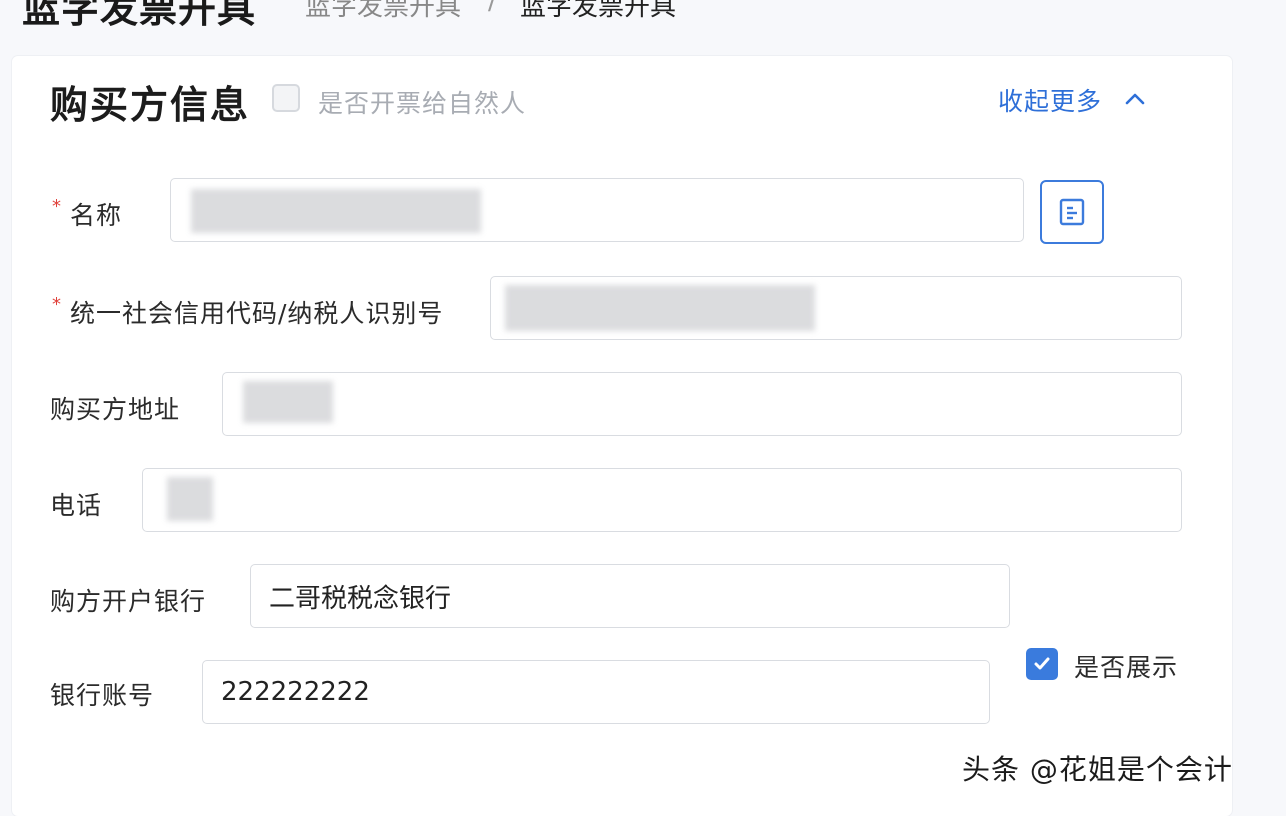 This screenshot has width=1286, height=816. Describe the element at coordinates (422, 102) in the screenshot. I see `natural-person-checkbox-label: 是否开票给自然人` at that location.